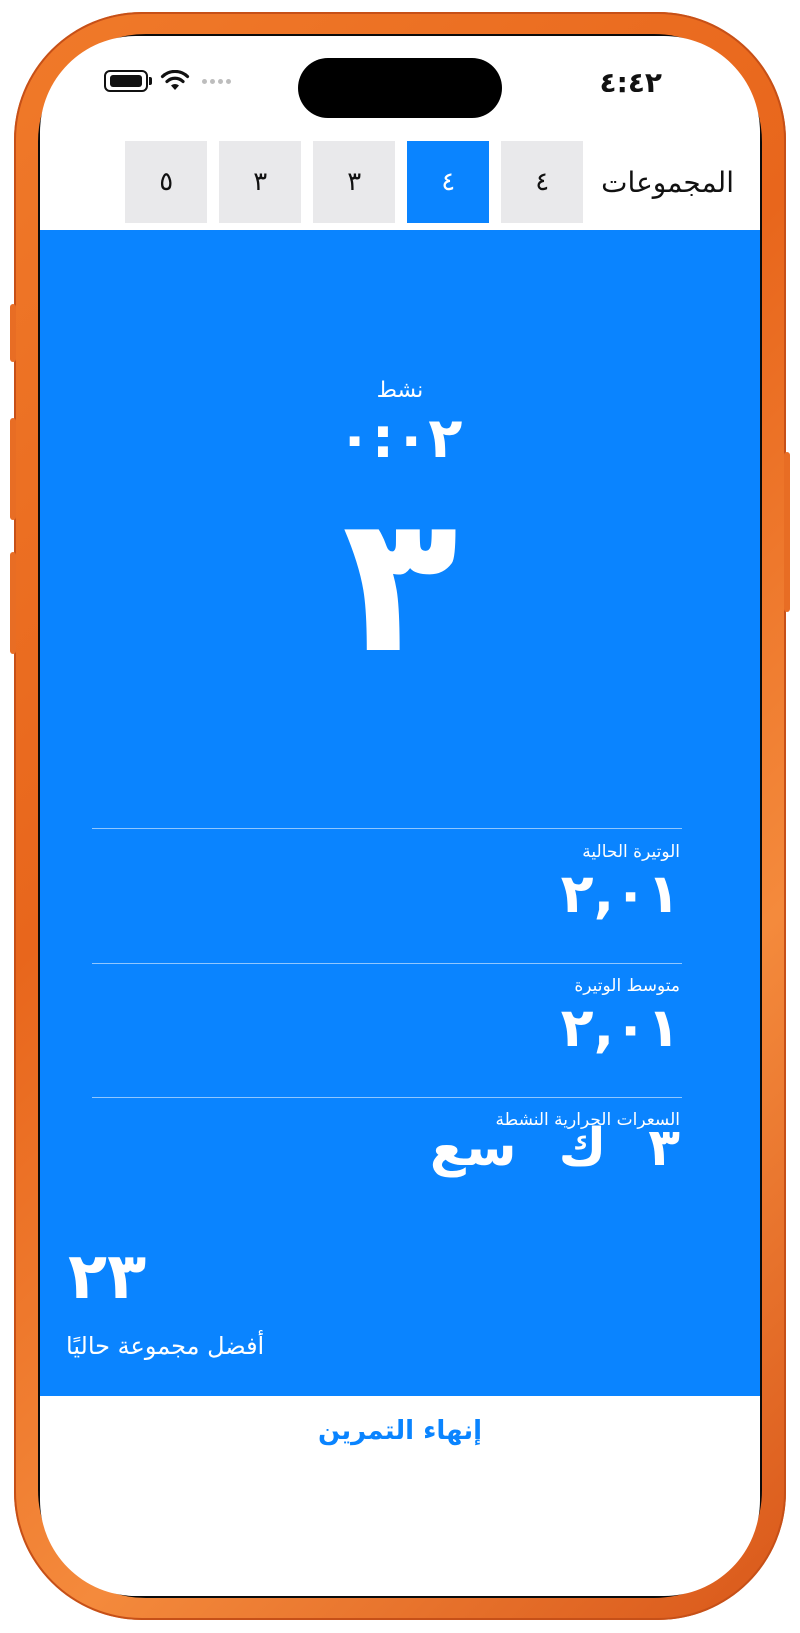  What do you see at coordinates (165, 1346) in the screenshot?
I see `best-set-label: أفضل مجموعة حاليًا` at bounding box center [165, 1346].